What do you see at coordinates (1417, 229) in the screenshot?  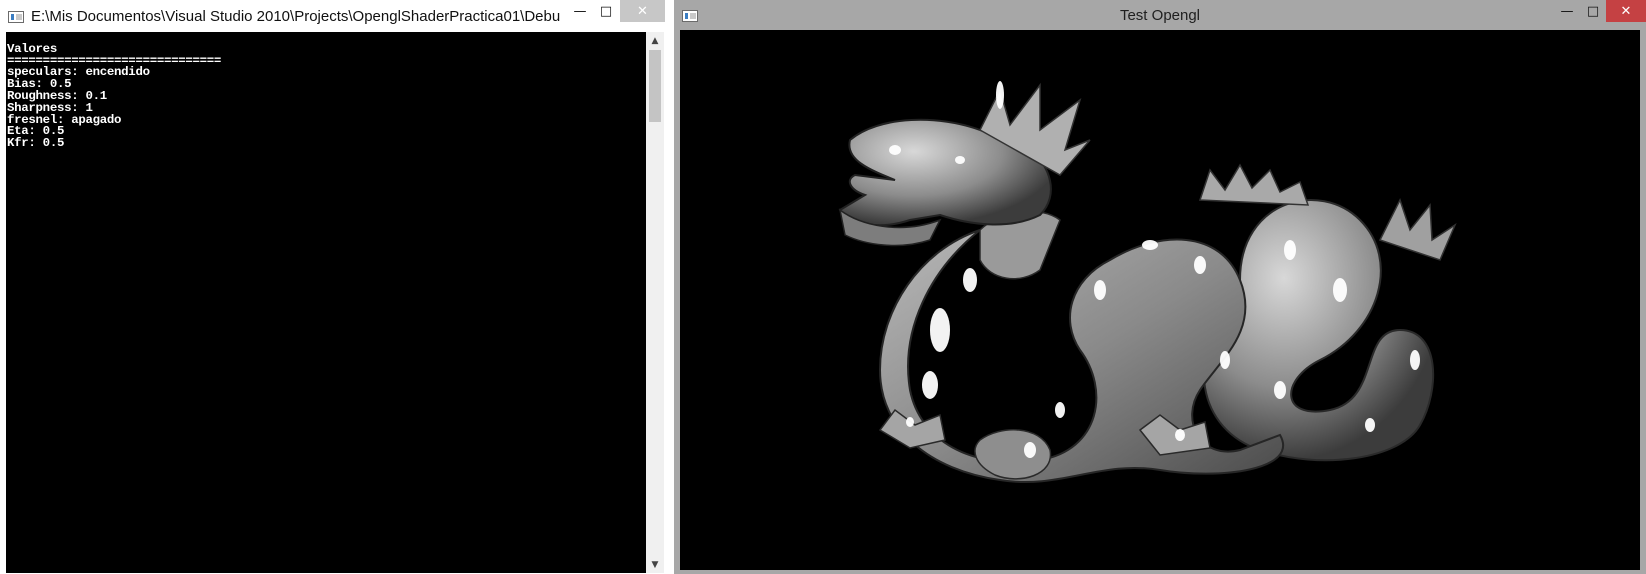 I see `dragon-tail-spikes` at bounding box center [1417, 229].